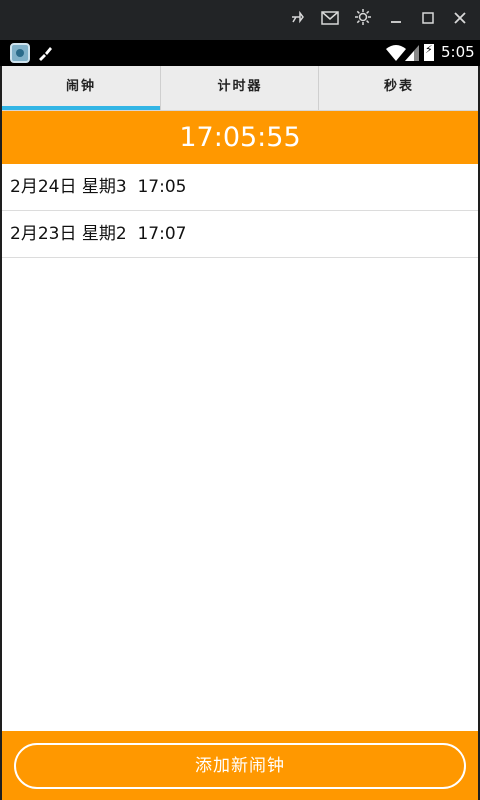  What do you see at coordinates (429, 52) in the screenshot?
I see `battery-icon` at bounding box center [429, 52].